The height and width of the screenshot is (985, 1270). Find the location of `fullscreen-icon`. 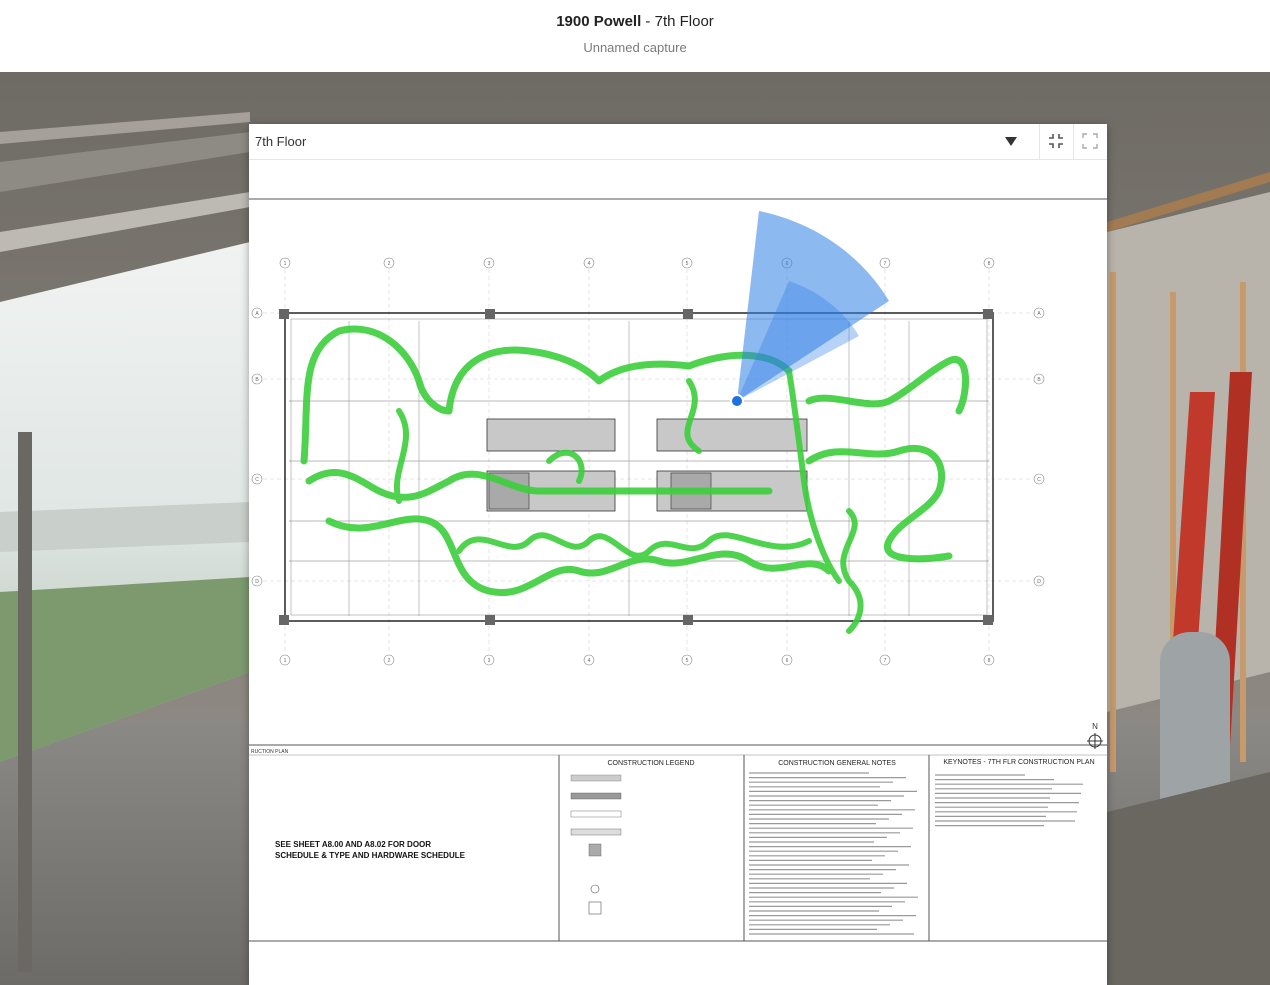

fullscreen-icon is located at coordinates (1090, 141).